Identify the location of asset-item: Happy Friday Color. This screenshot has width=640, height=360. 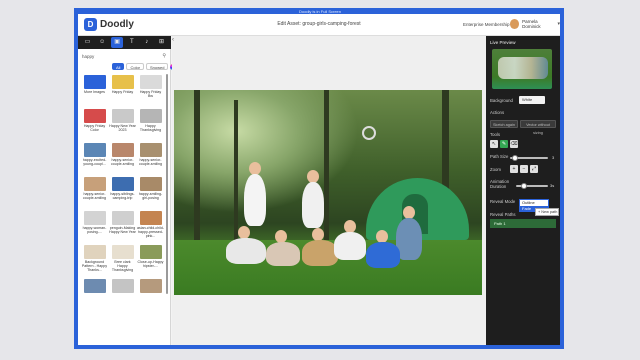
(94, 124).